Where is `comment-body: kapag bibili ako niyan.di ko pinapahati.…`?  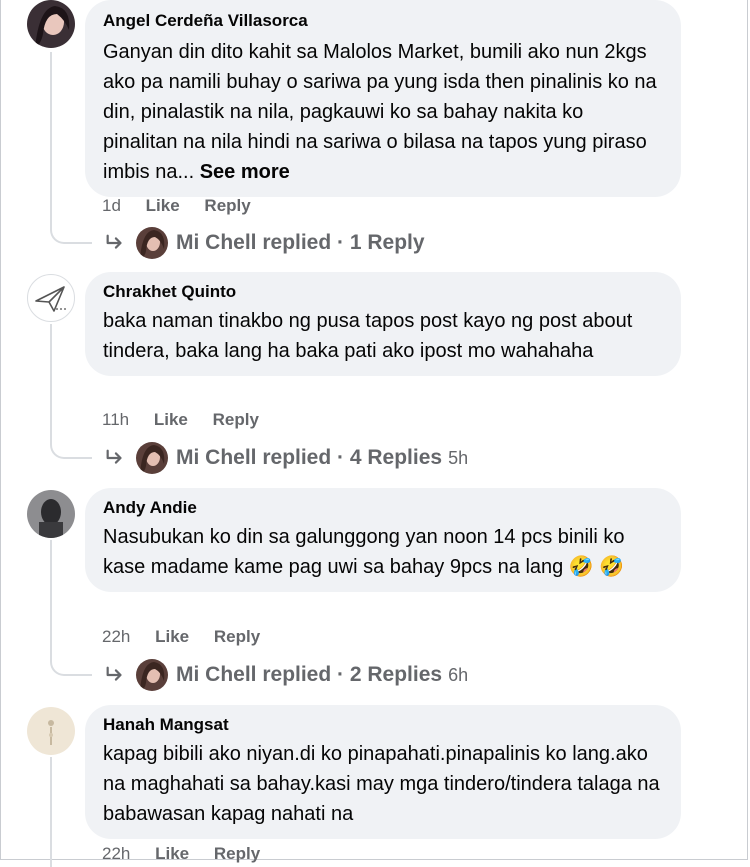
comment-body: kapag bibili ako niyan.di ko pinapahati.… is located at coordinates (381, 784).